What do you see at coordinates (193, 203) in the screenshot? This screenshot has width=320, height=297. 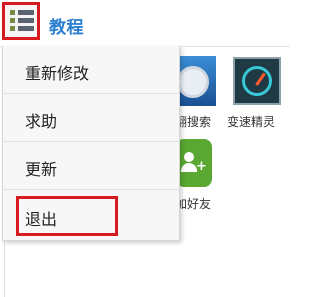 I see `add-friend-label: 加好友` at bounding box center [193, 203].